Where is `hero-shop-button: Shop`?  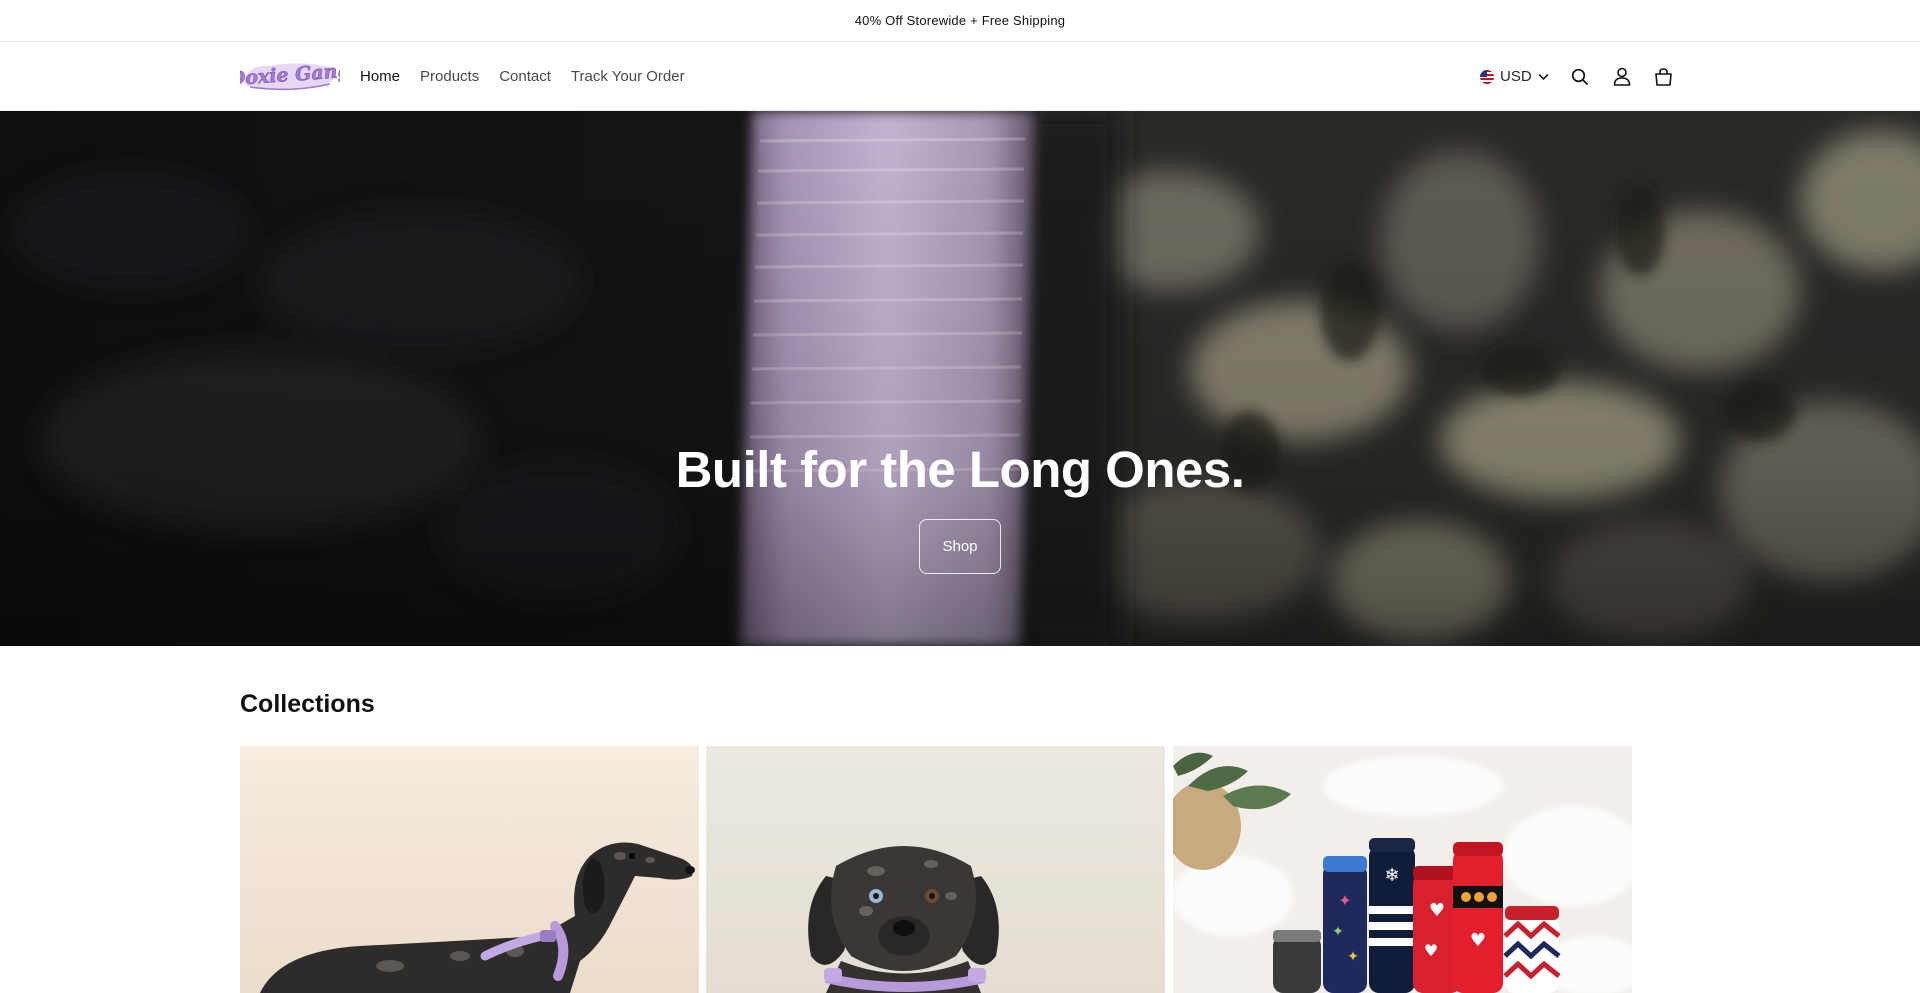 hero-shop-button: Shop is located at coordinates (960, 546).